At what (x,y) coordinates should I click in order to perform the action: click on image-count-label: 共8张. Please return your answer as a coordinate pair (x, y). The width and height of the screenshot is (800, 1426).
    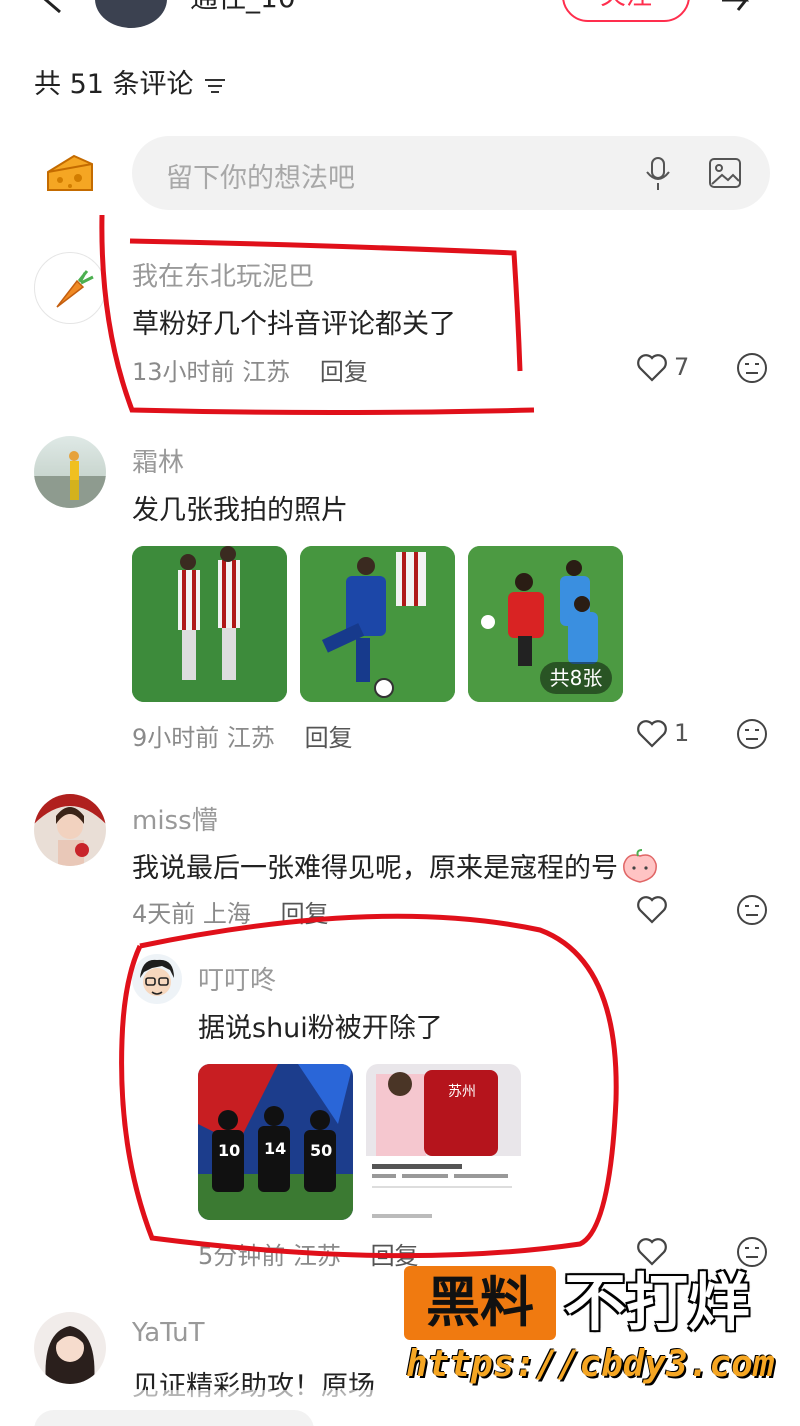
    Looking at the image, I should click on (576, 678).